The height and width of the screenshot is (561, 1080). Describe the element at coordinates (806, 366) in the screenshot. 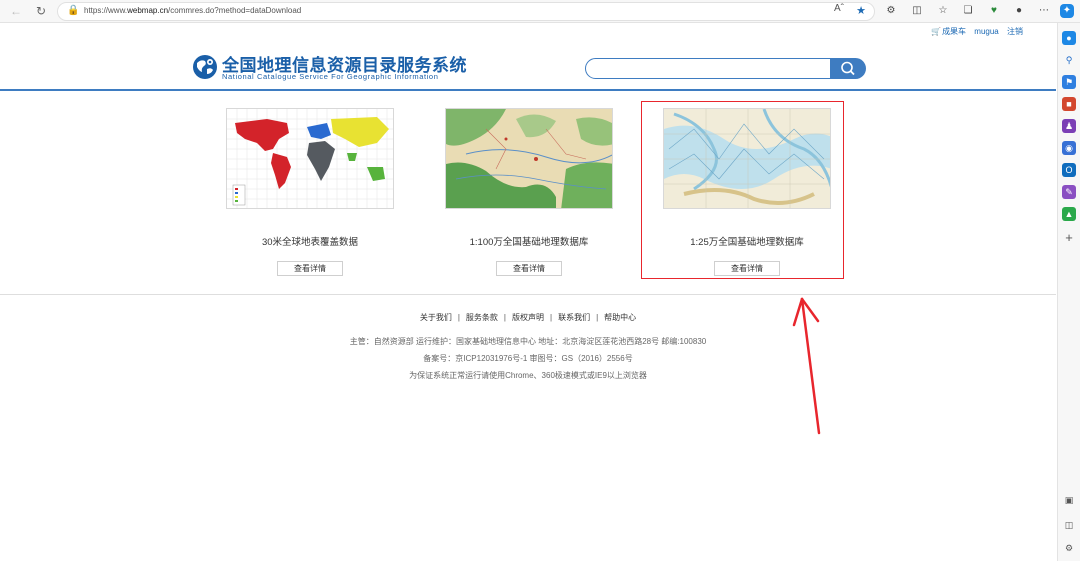

I see `annotation-arrow-icon` at that location.